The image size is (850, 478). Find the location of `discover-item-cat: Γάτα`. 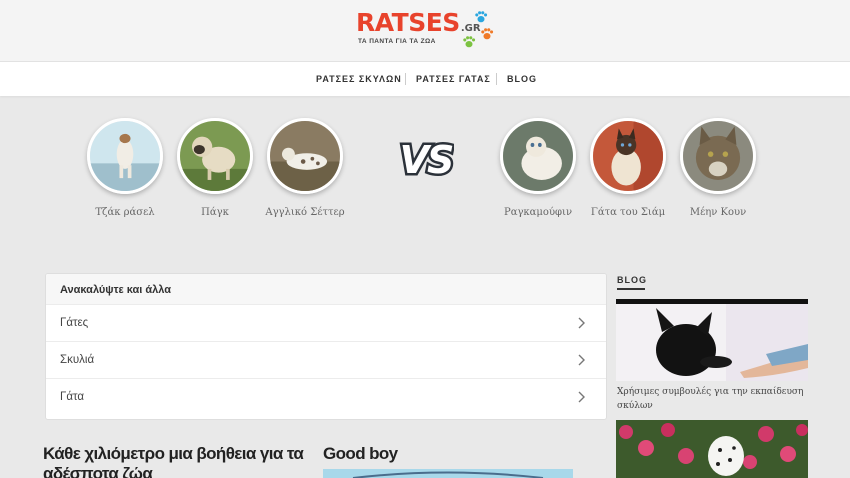

discover-item-cat: Γάτα is located at coordinates (326, 397).